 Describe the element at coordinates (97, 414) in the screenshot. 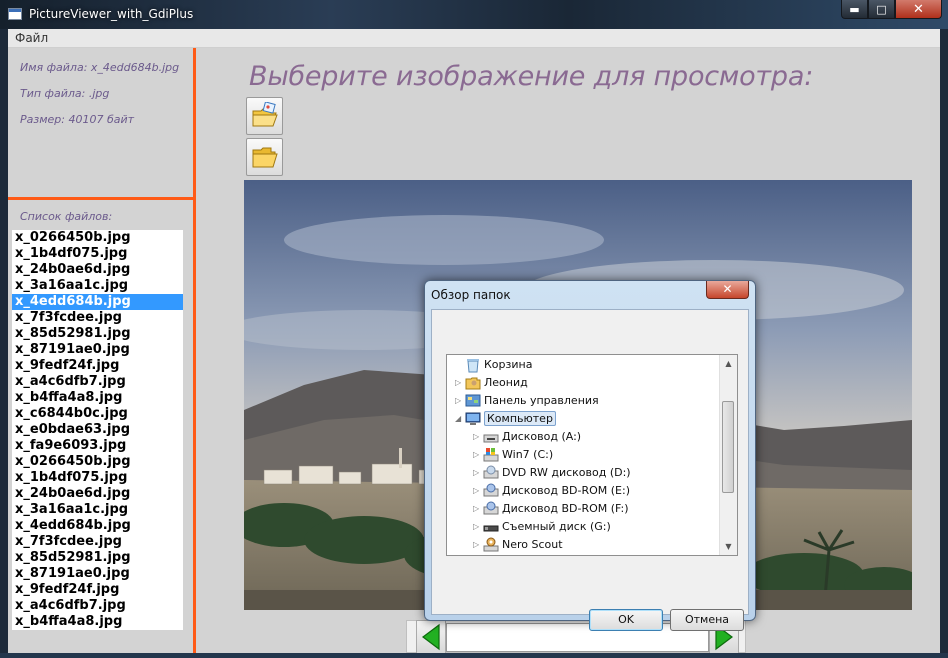

I see `file-list-item: x_c6844b0c.jpg` at that location.